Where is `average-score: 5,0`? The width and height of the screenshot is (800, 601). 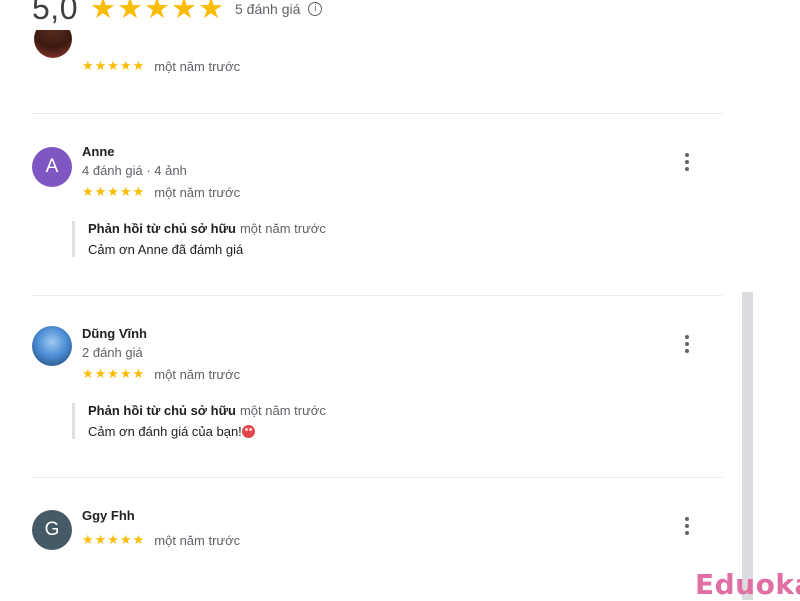
average-score: 5,0 is located at coordinates (55, 13).